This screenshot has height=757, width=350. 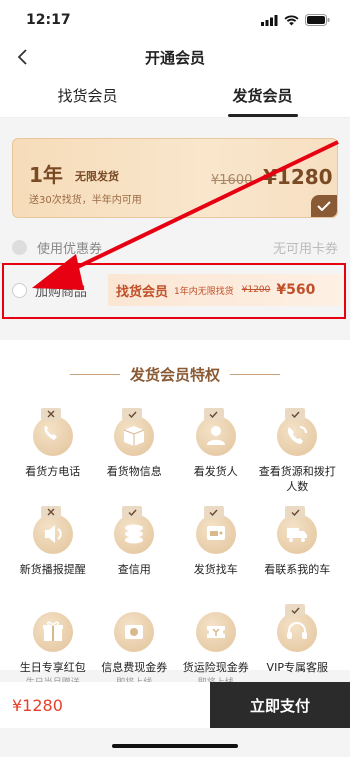 I want to click on home-indicator, so click(x=175, y=746).